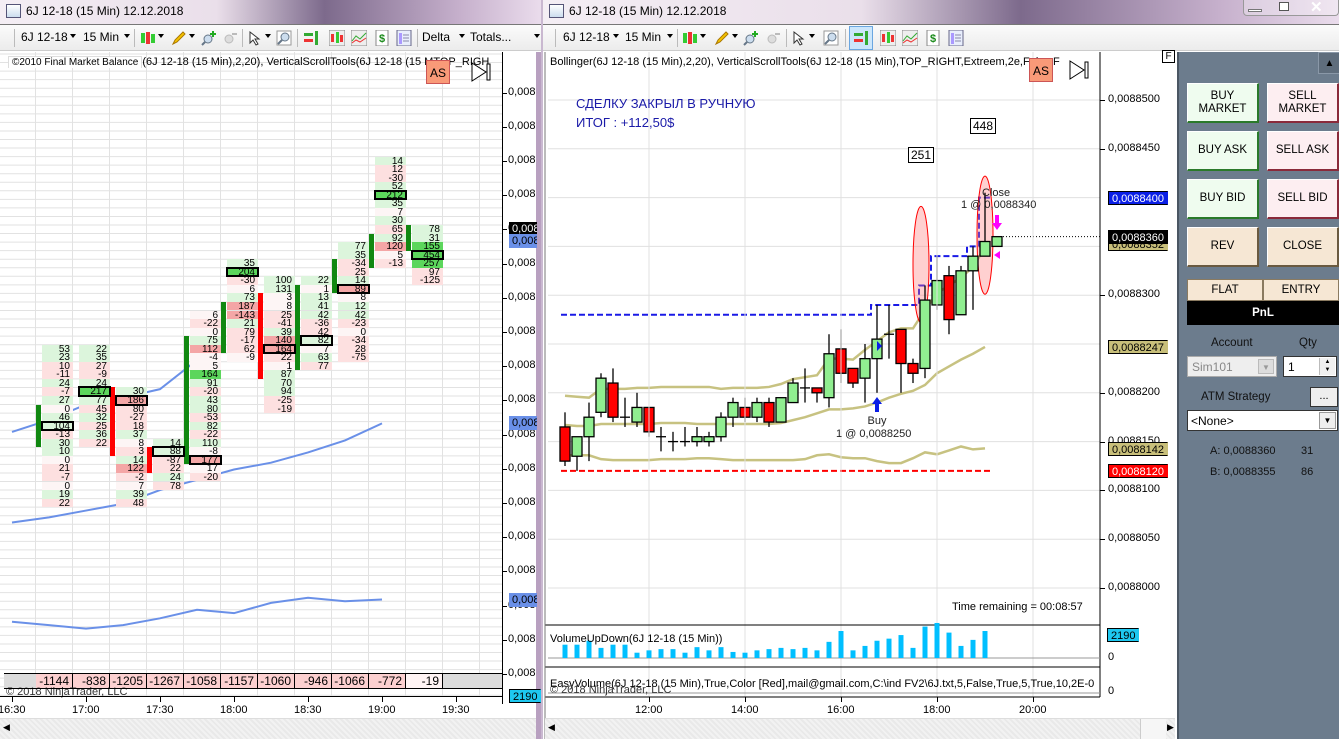 The width and height of the screenshot is (1339, 739). Describe the element at coordinates (523, 422) in the screenshot. I see `left-price-badge: 0,0088` at that location.